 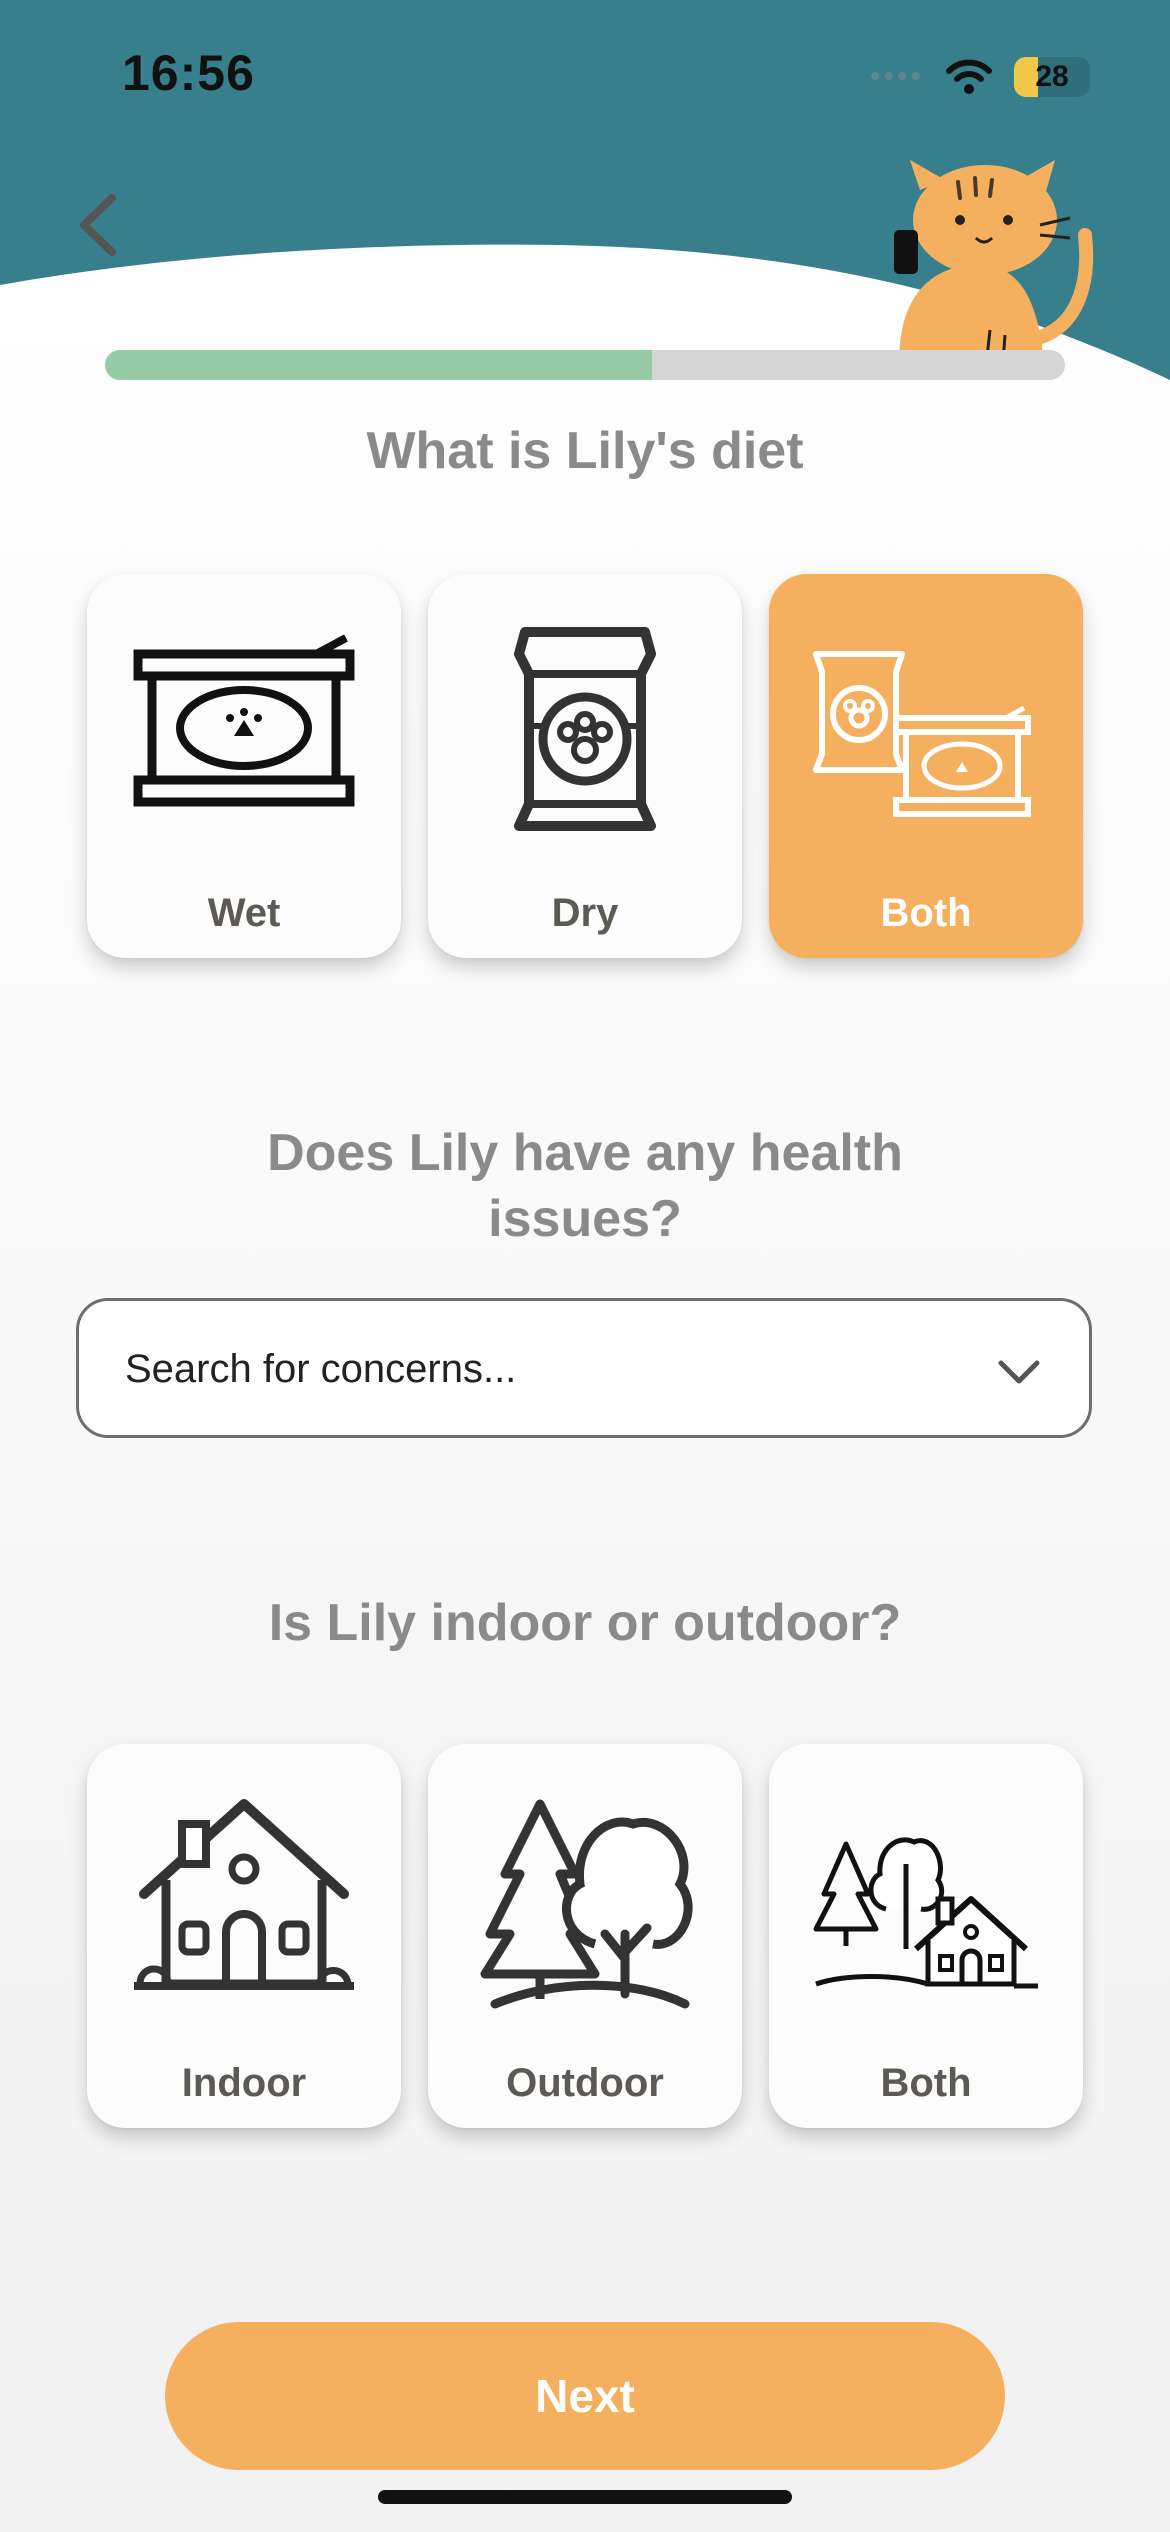 I want to click on next-button: Next, so click(x=585, y=2396).